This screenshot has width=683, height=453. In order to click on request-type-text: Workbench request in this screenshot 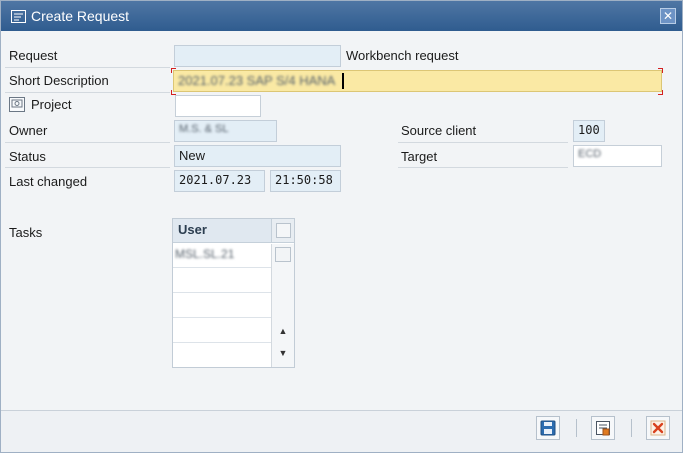, I will do `click(402, 55)`.